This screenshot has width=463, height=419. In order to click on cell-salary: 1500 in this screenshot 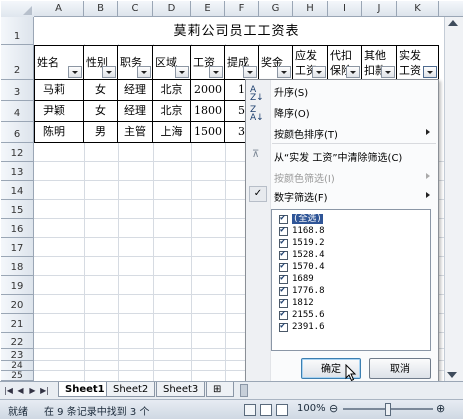, I will do `click(208, 132)`.